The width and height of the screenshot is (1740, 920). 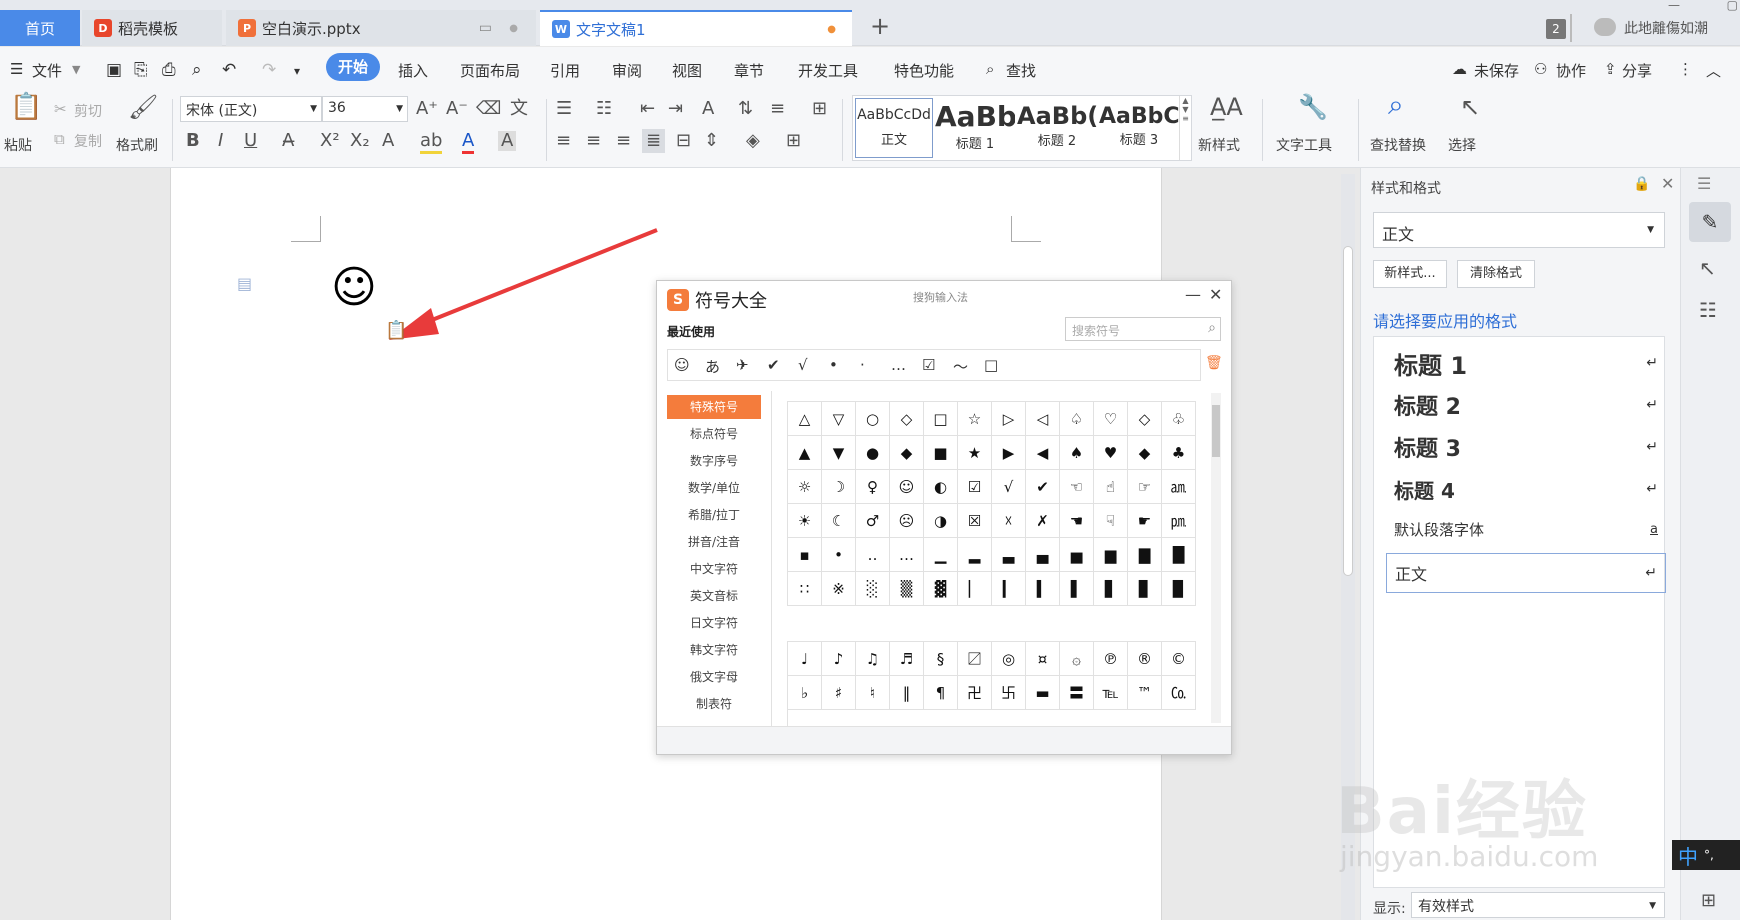 I want to click on symbol-cell: █, so click(x=1179, y=555).